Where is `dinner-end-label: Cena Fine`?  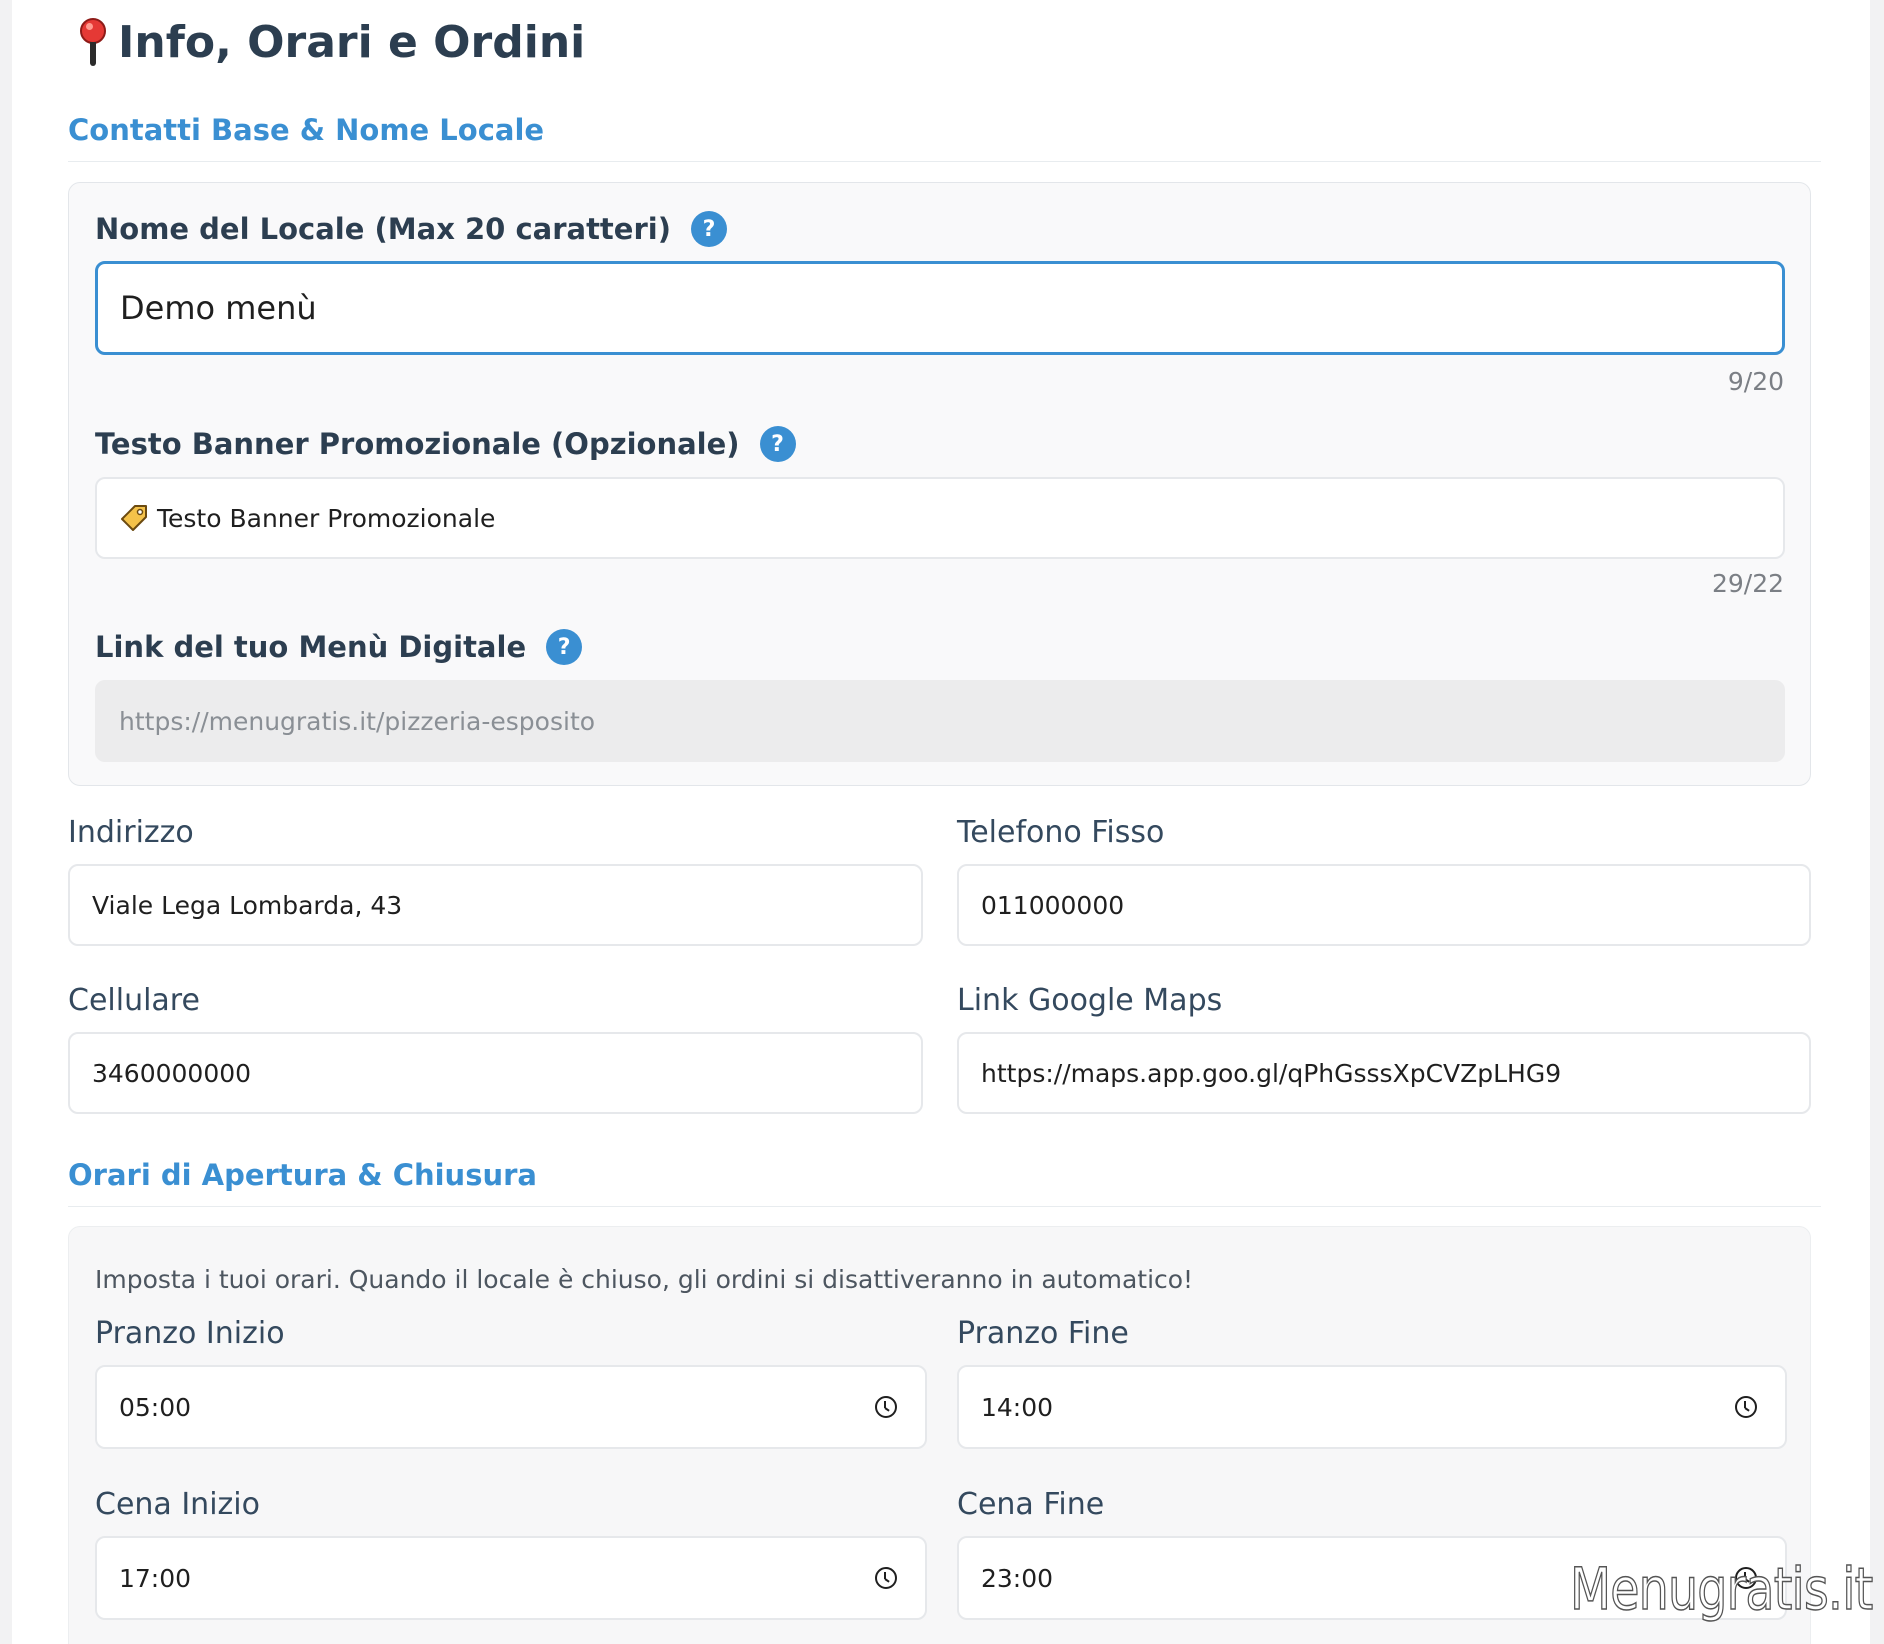 dinner-end-label: Cena Fine is located at coordinates (1031, 1504).